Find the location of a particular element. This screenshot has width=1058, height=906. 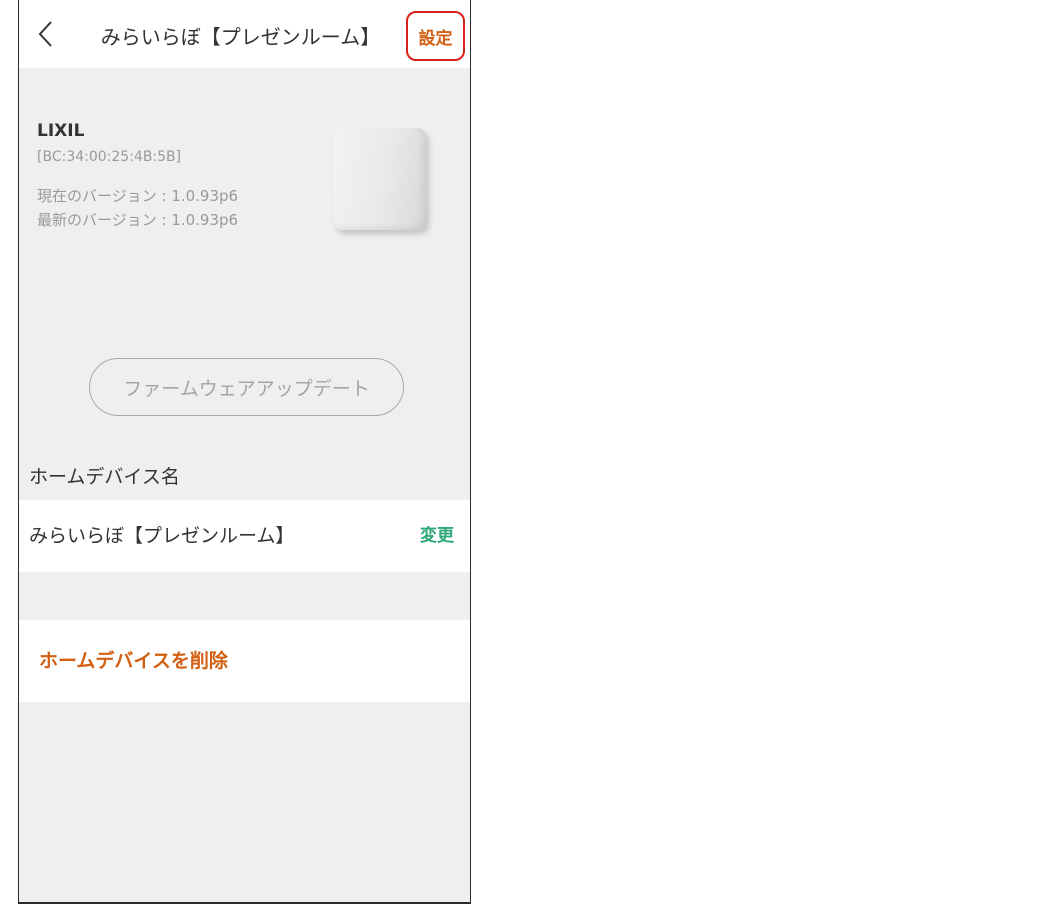

header-bar: みらいらぼ【プレゼンルーム】 設定 is located at coordinates (244, 34).